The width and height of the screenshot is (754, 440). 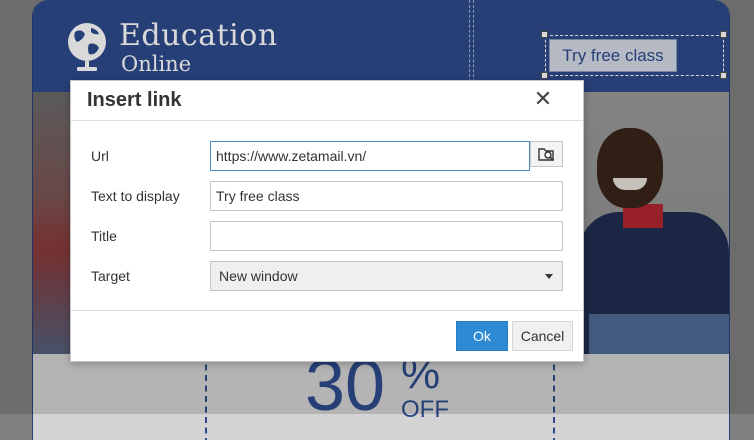 What do you see at coordinates (386, 236) in the screenshot?
I see `title-input` at bounding box center [386, 236].